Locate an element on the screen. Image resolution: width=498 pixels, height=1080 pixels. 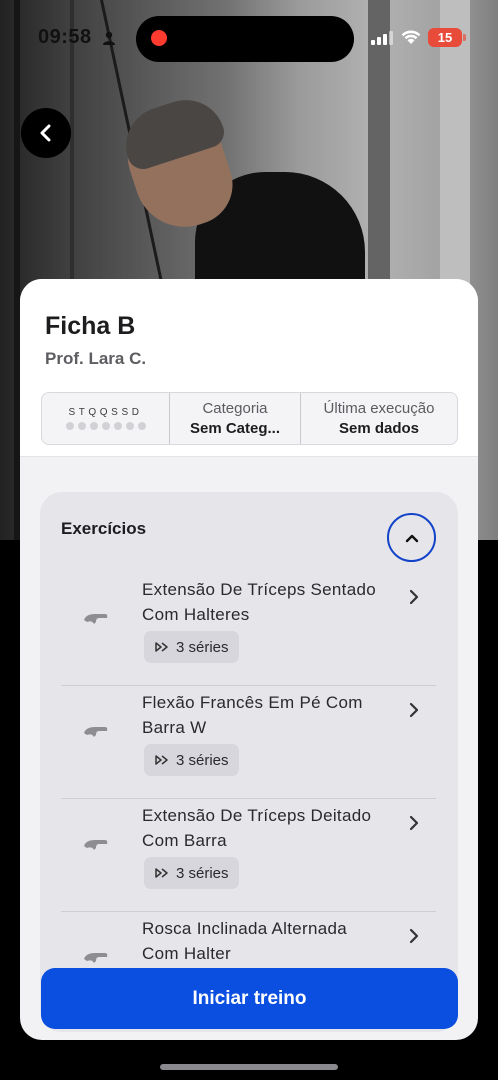
exercises-header: Exercícios is located at coordinates (104, 528).